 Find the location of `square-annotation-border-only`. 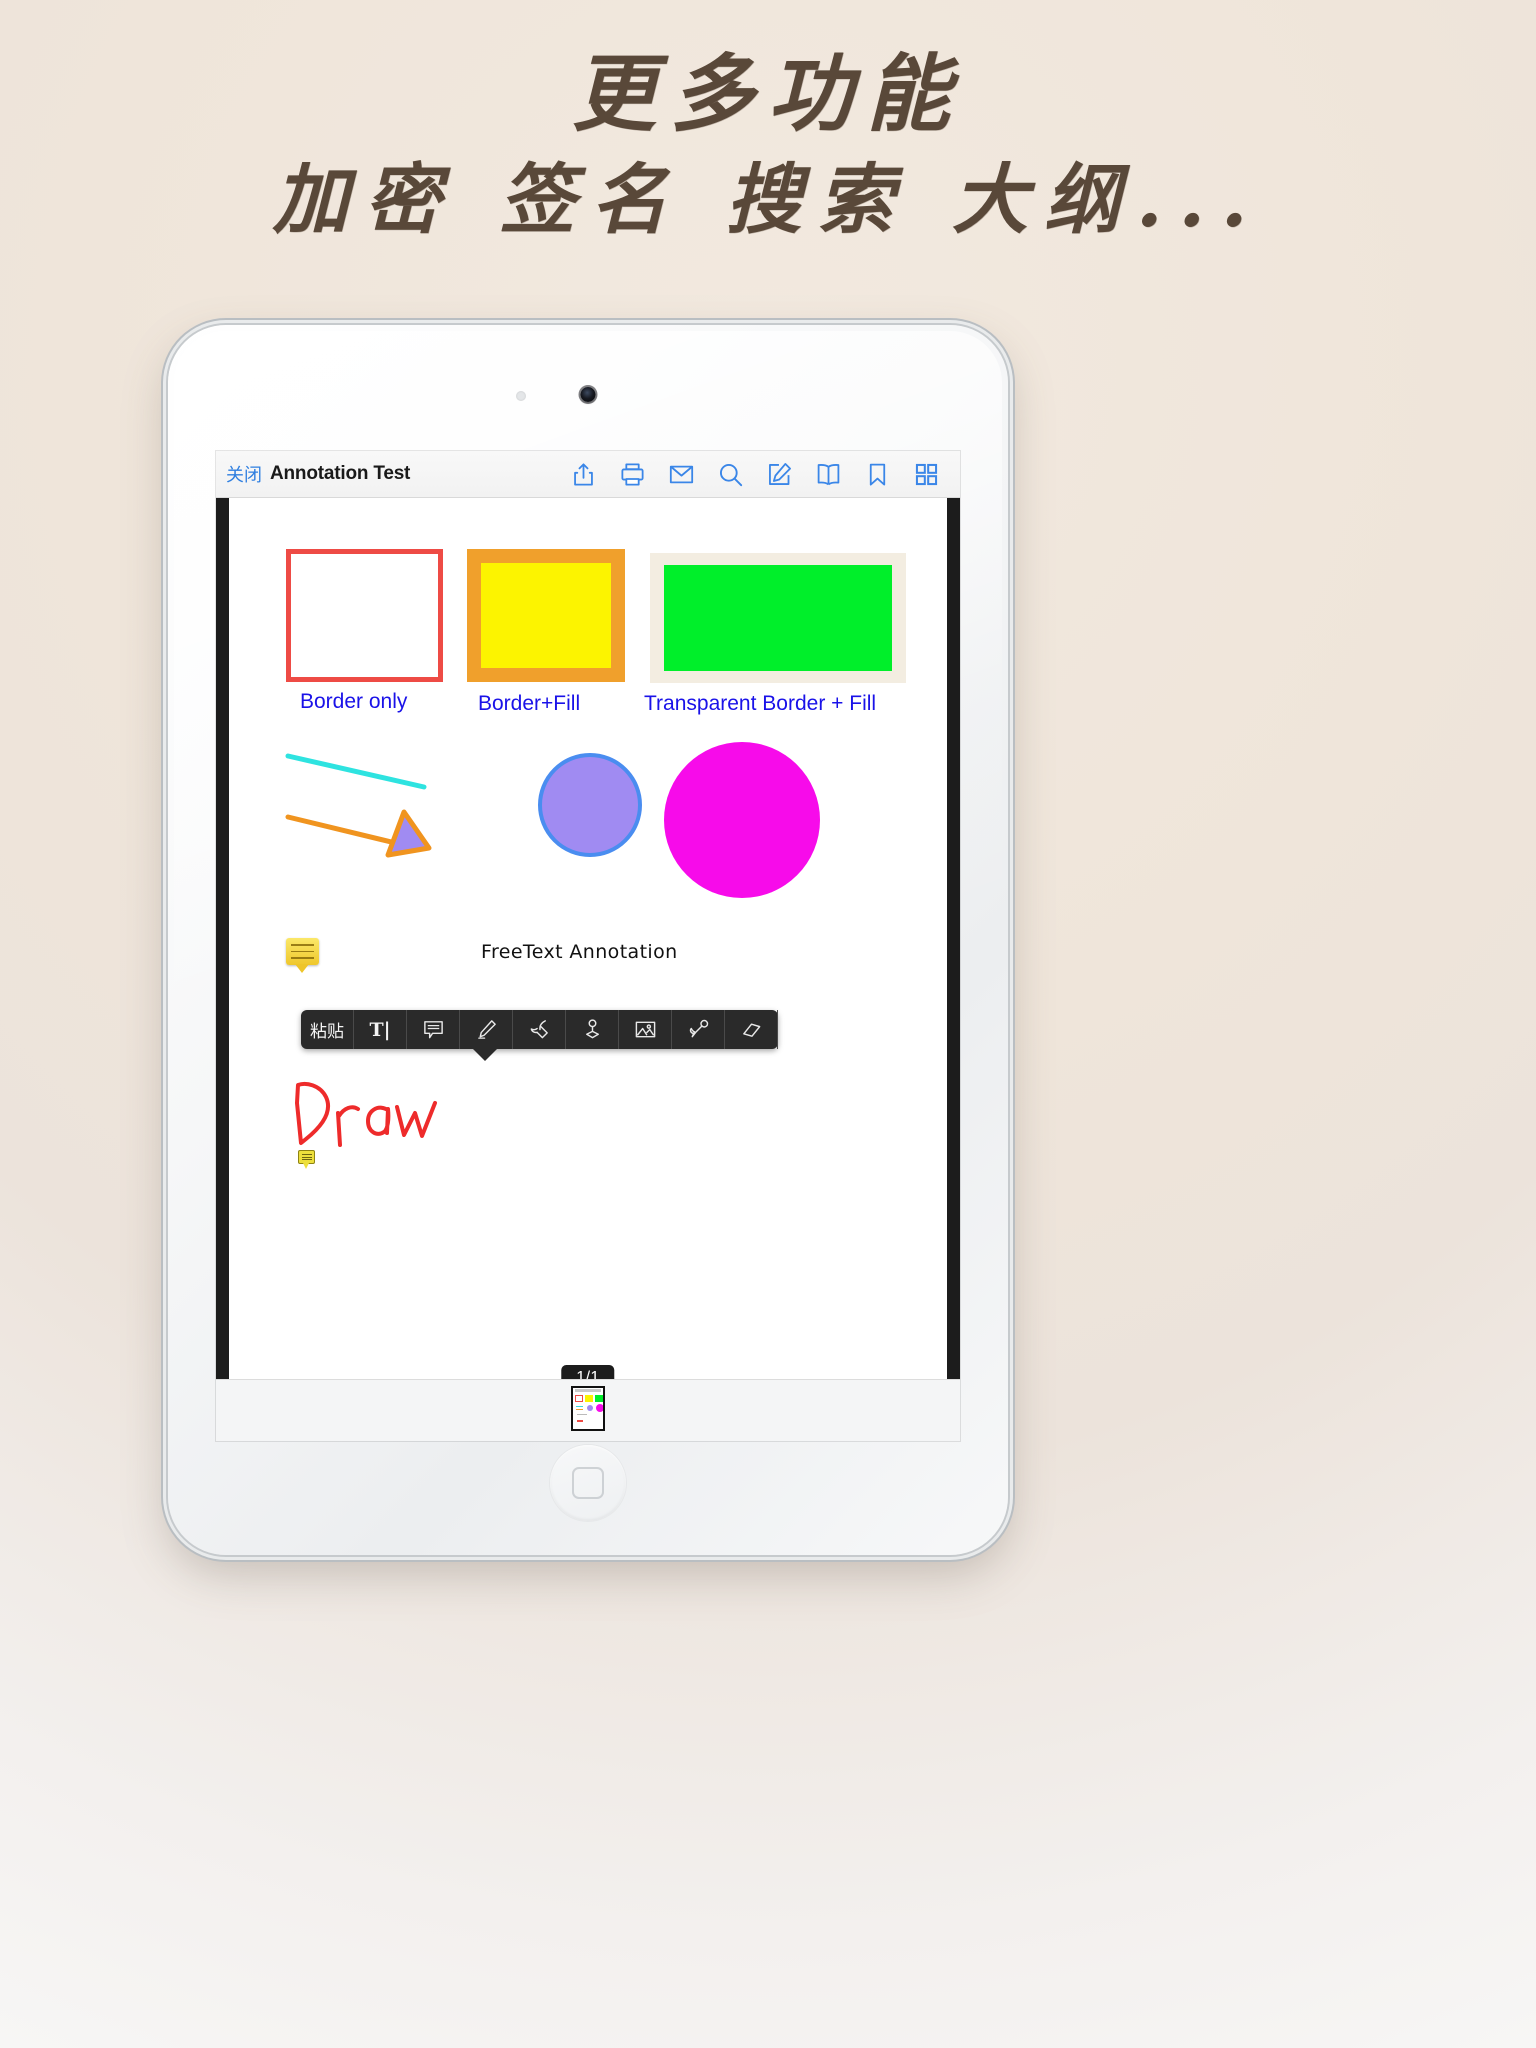

square-annotation-border-only is located at coordinates (364, 615).